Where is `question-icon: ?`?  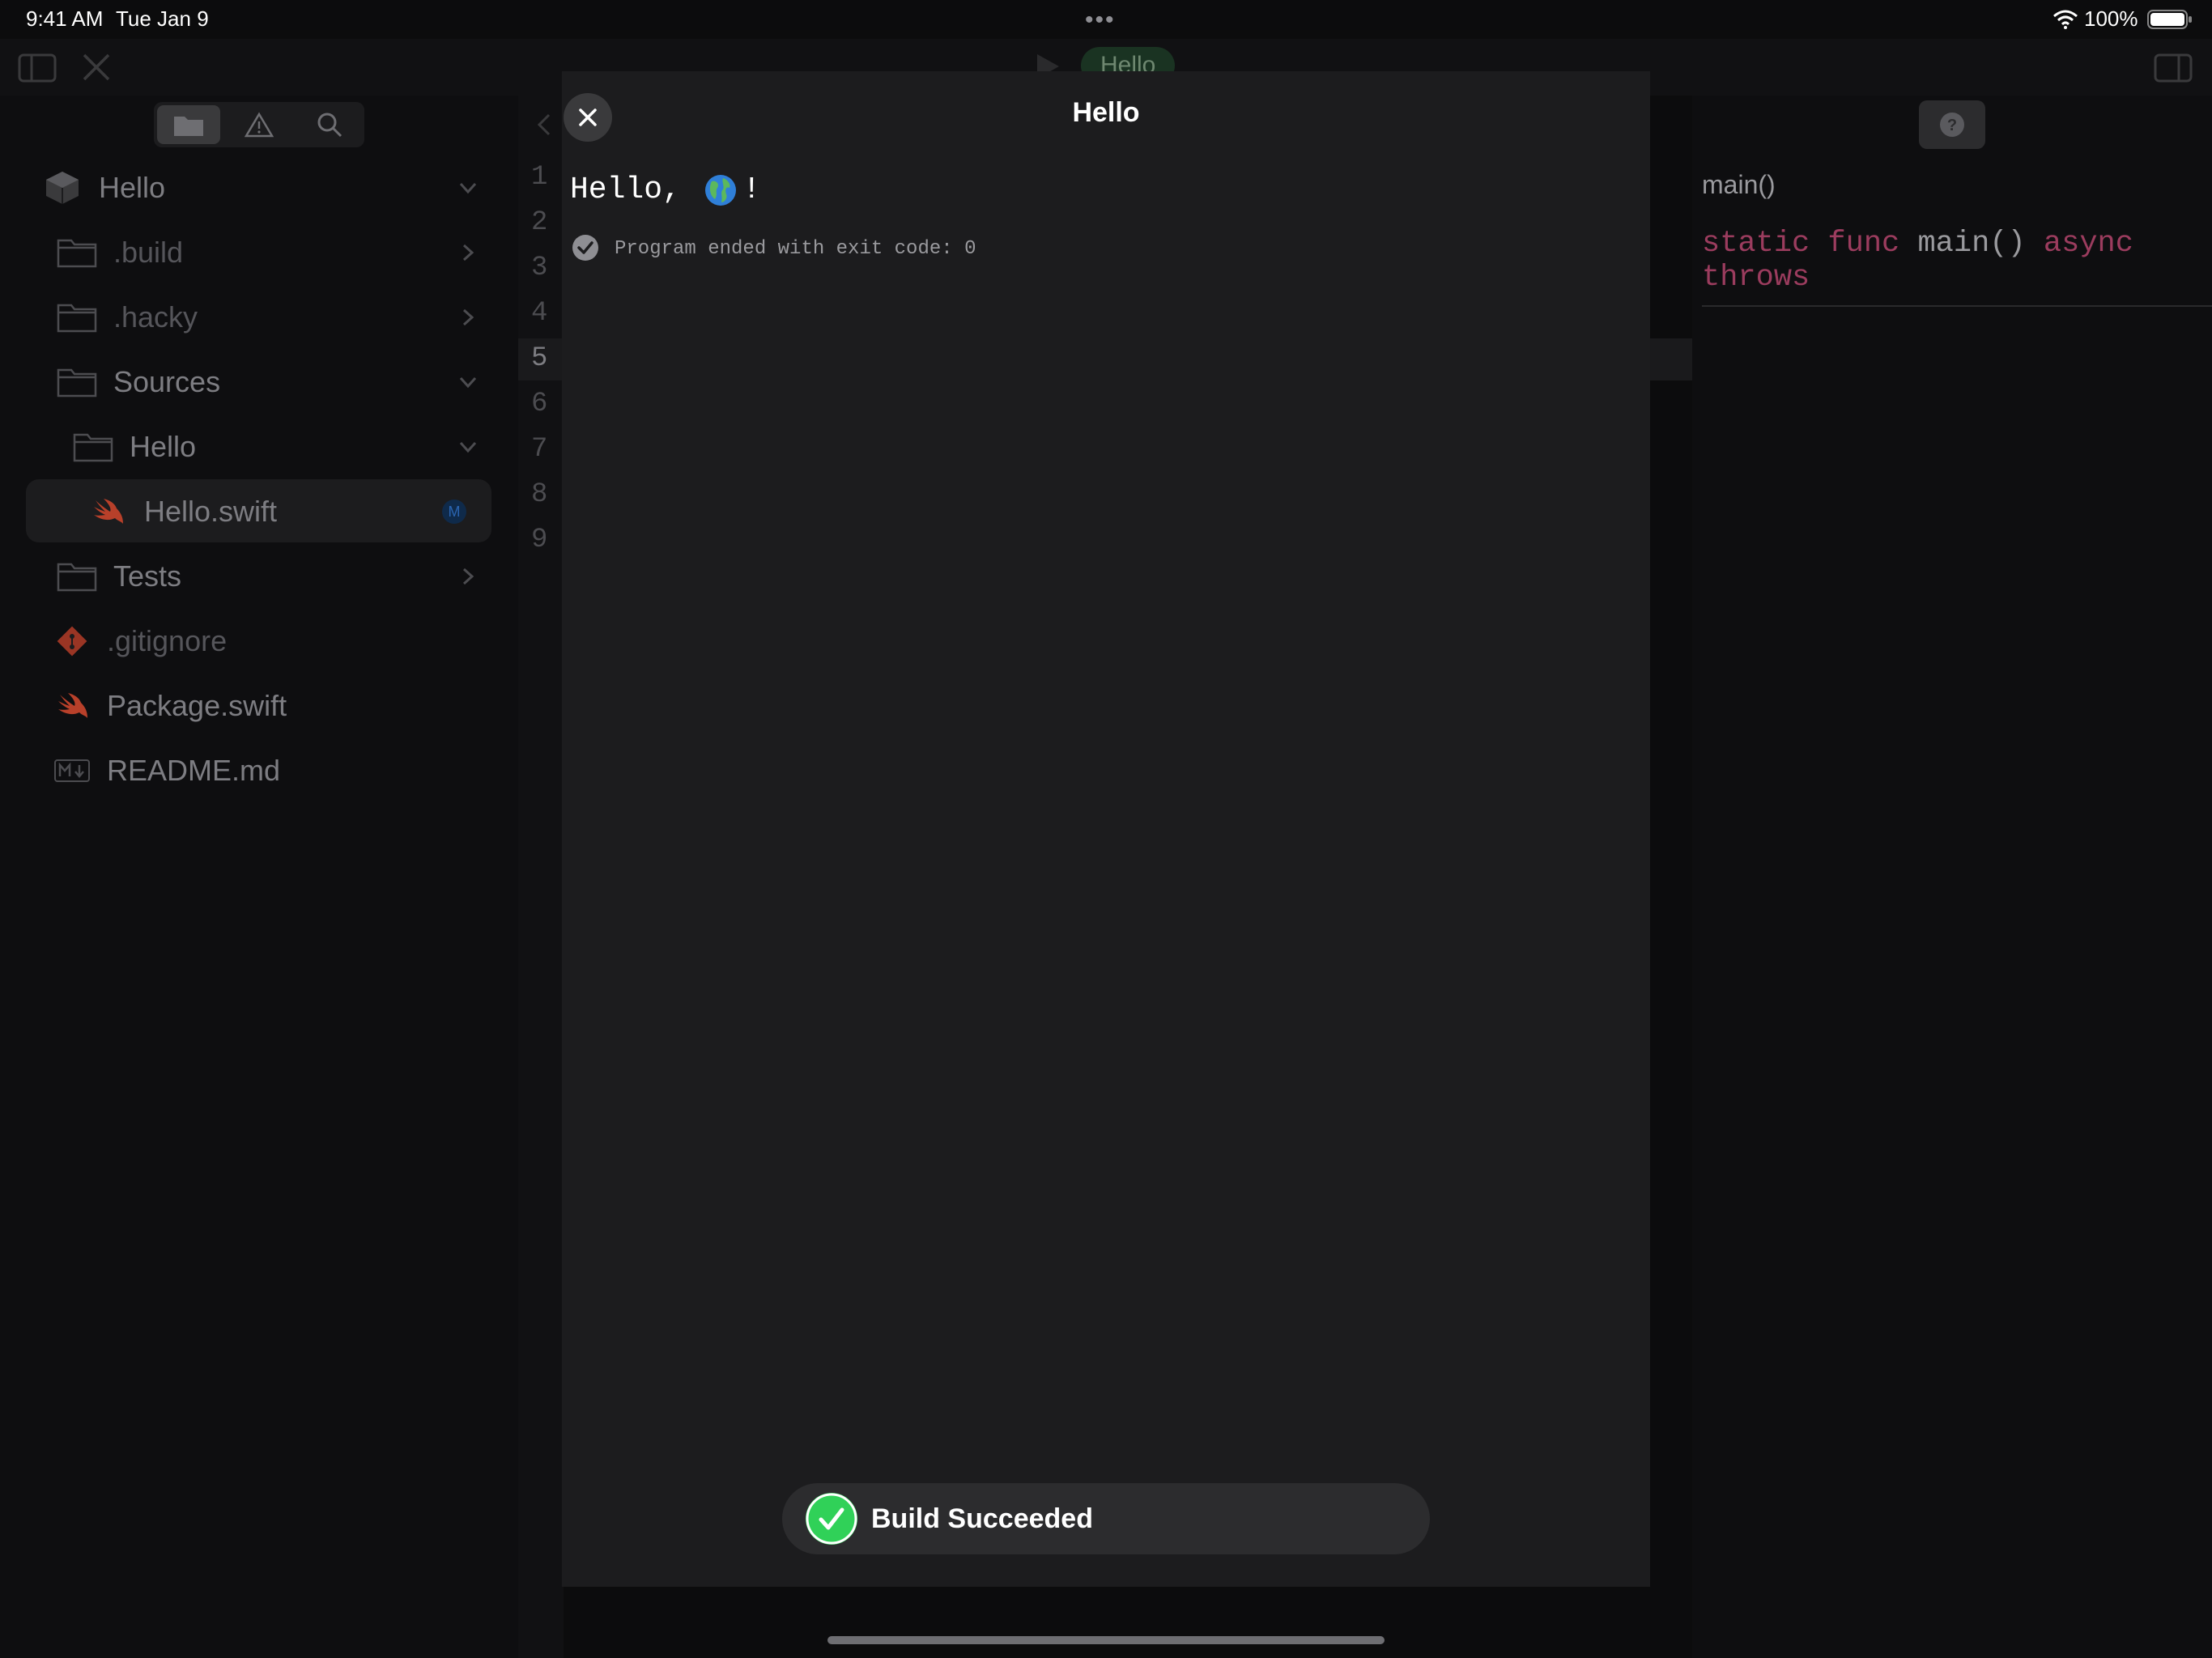 question-icon: ? is located at coordinates (1952, 125).